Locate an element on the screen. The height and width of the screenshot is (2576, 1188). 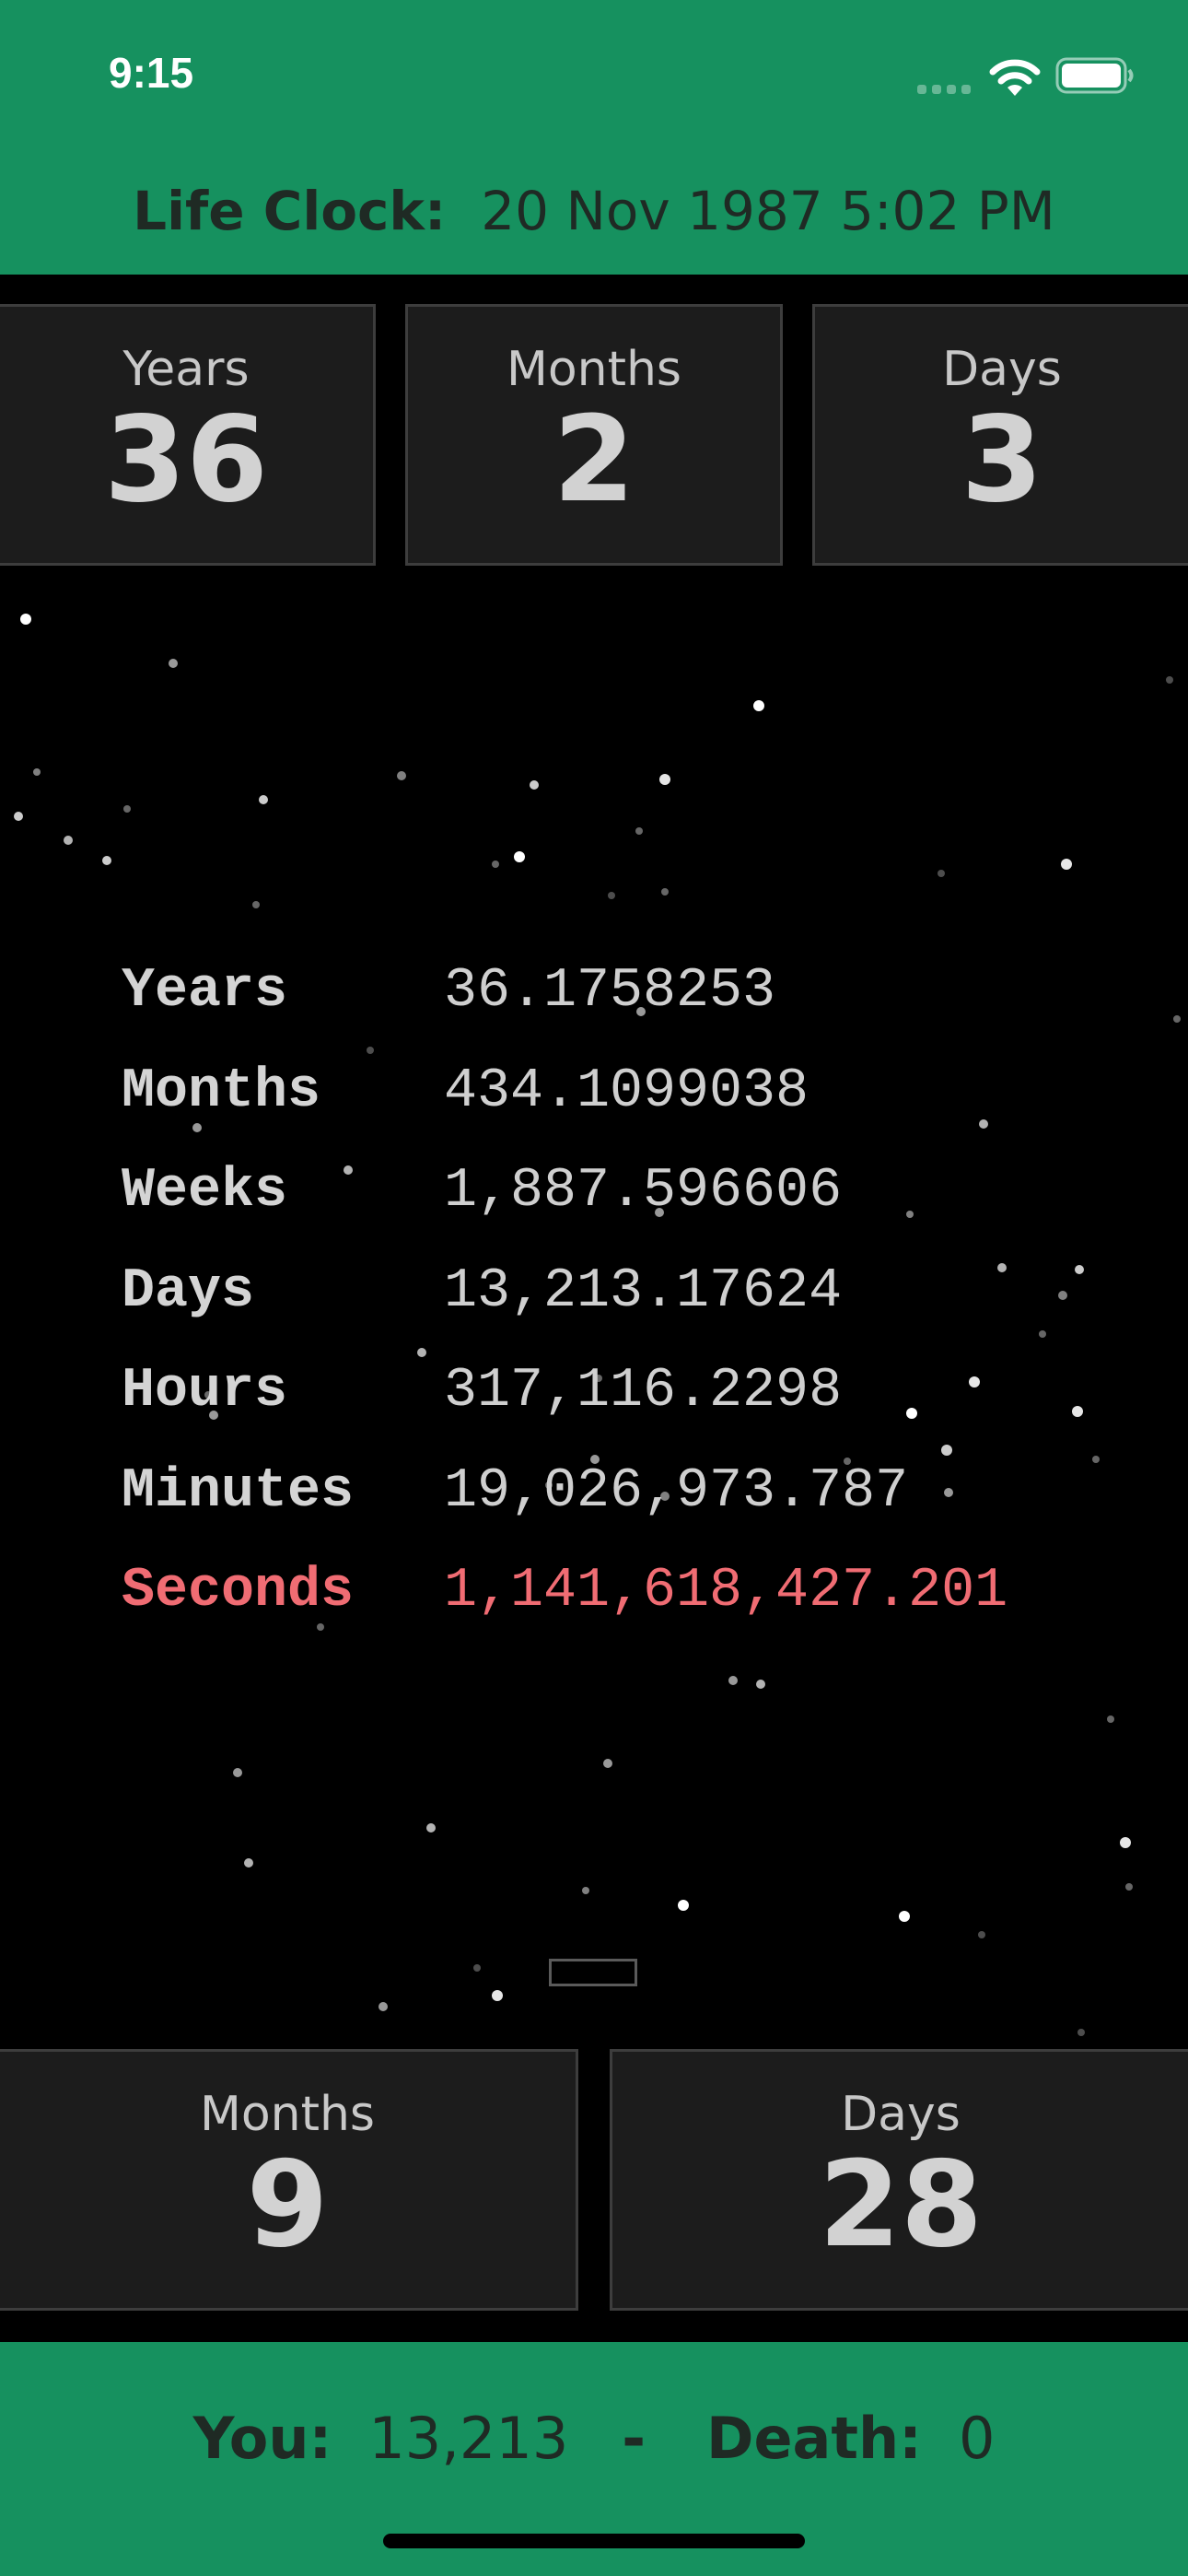
counter-row-weeks: Weeks 1,887.596606 is located at coordinates (564, 1192).